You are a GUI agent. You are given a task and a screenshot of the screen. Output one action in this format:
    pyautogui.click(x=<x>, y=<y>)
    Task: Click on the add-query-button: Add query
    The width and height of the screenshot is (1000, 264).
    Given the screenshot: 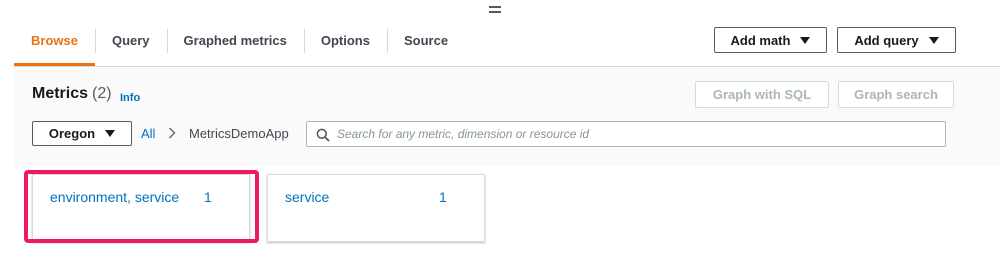 What is the action you would take?
    pyautogui.click(x=896, y=40)
    